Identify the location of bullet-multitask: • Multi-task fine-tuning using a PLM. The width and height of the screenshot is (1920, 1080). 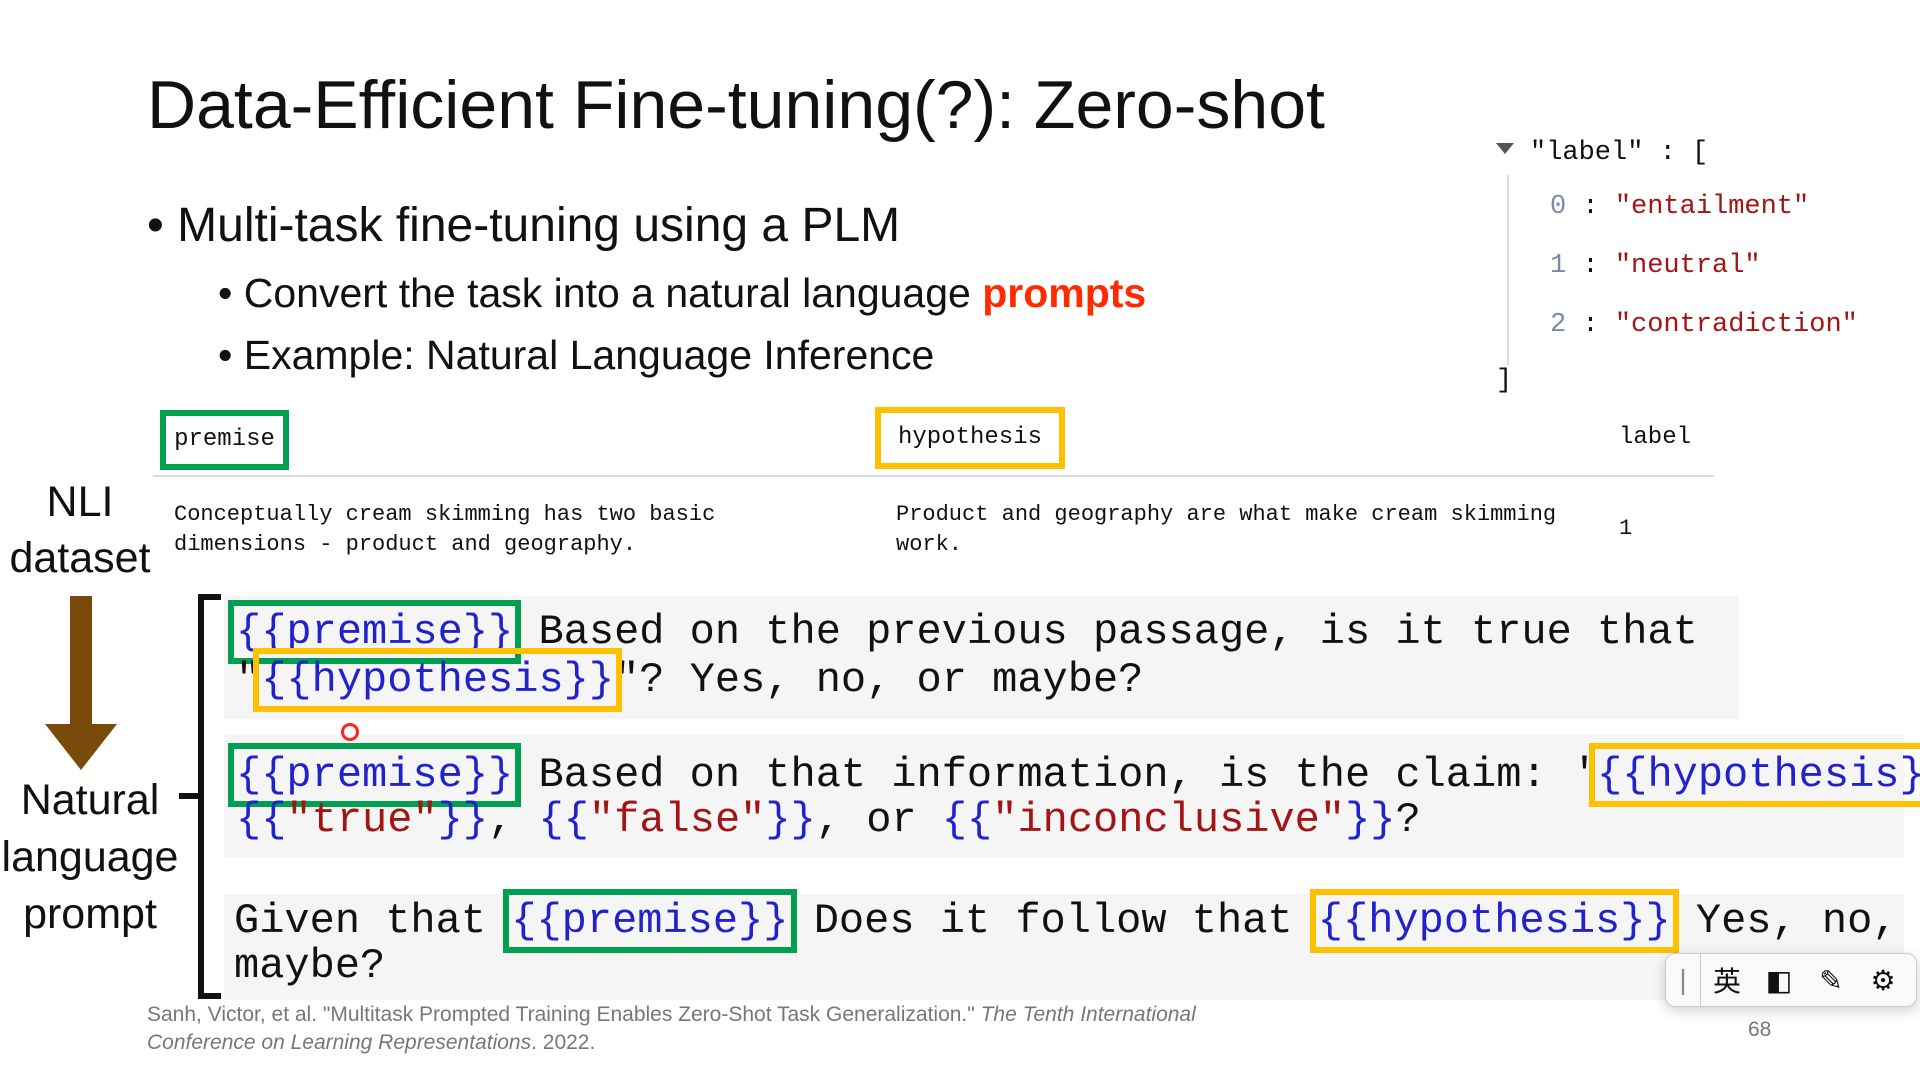
(524, 225).